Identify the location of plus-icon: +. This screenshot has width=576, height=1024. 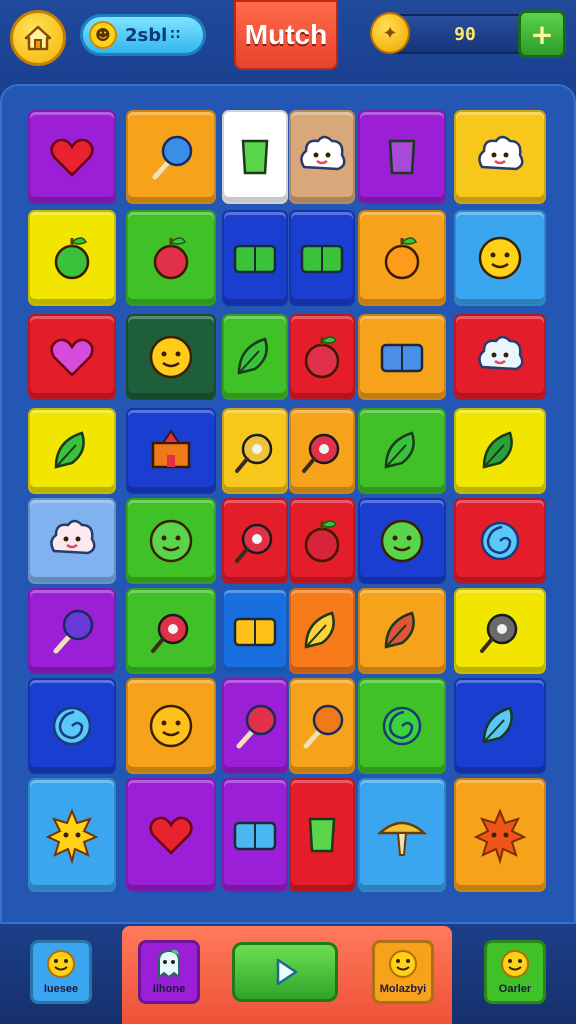
(542, 34).